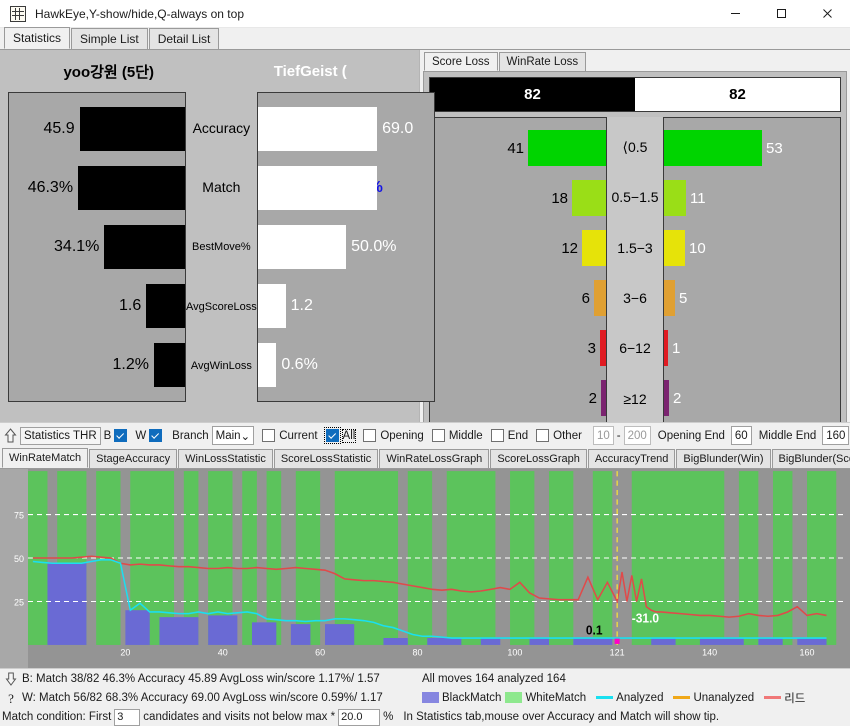  What do you see at coordinates (518, 248) in the screenshot?
I see `black-bin-row: 12` at bounding box center [518, 248].